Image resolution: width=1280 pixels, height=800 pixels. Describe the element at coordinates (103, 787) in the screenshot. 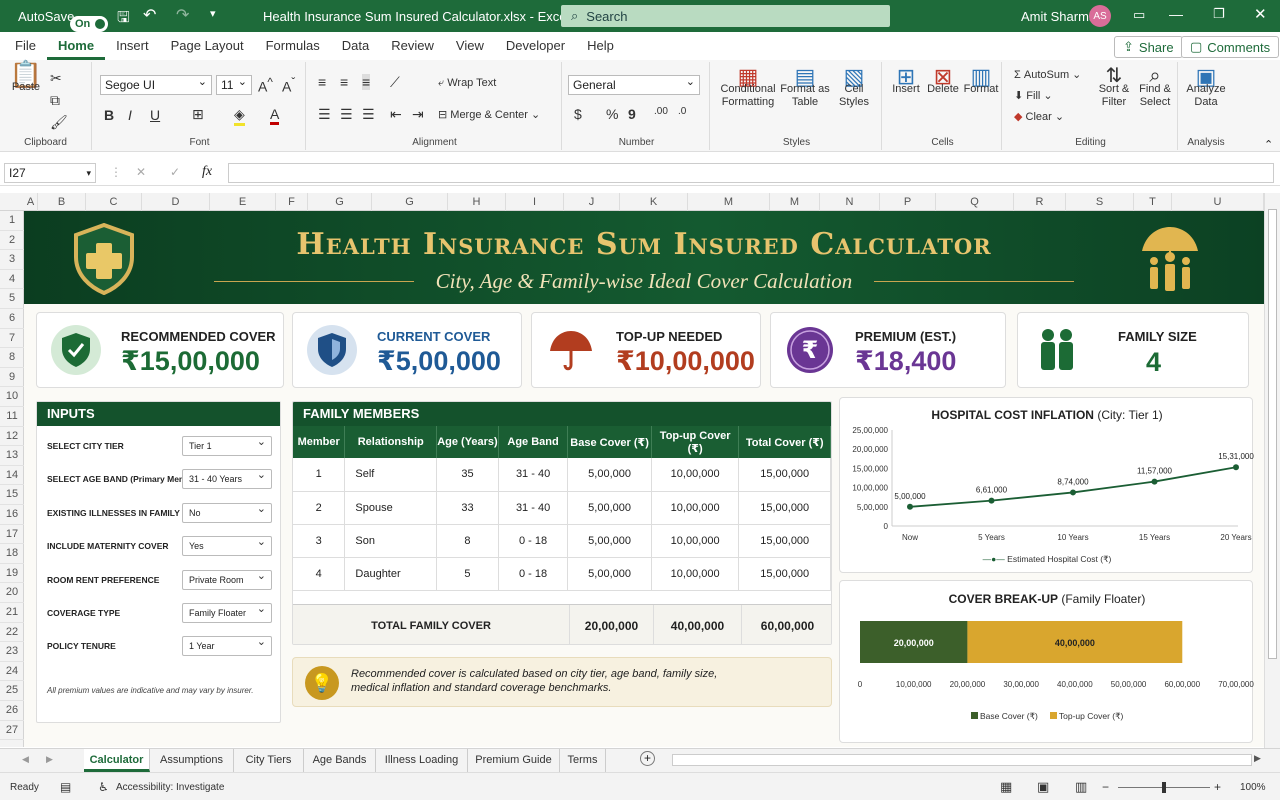

I see `accessibility-icon: ♿` at that location.